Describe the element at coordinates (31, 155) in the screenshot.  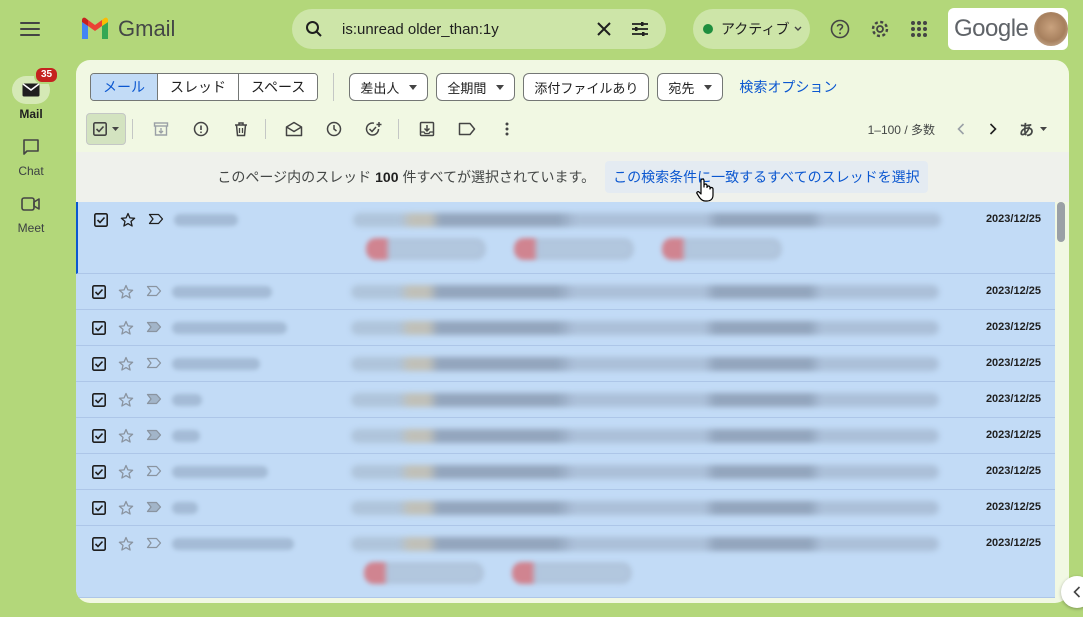
I see `rail-item-chat: Chat` at that location.